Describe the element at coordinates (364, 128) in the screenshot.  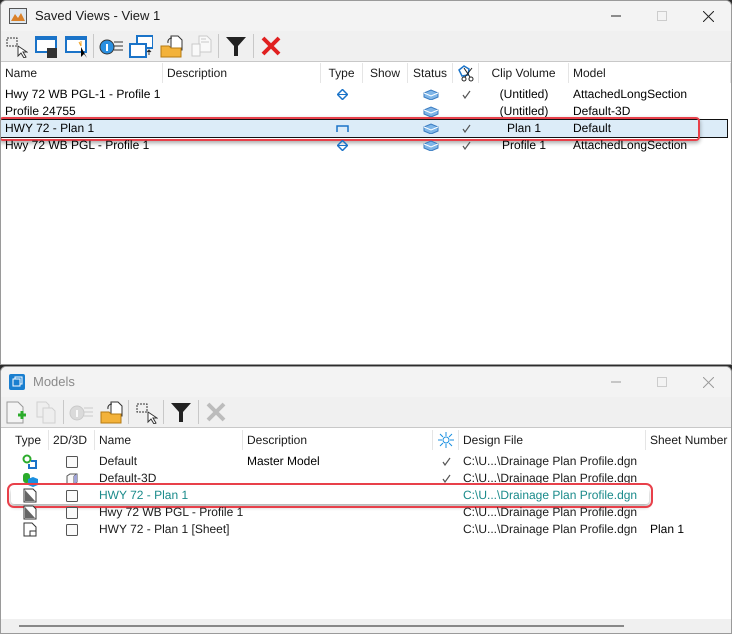
I see `view-row: HWY 72 - Plan 1 Plan 1 Default` at that location.